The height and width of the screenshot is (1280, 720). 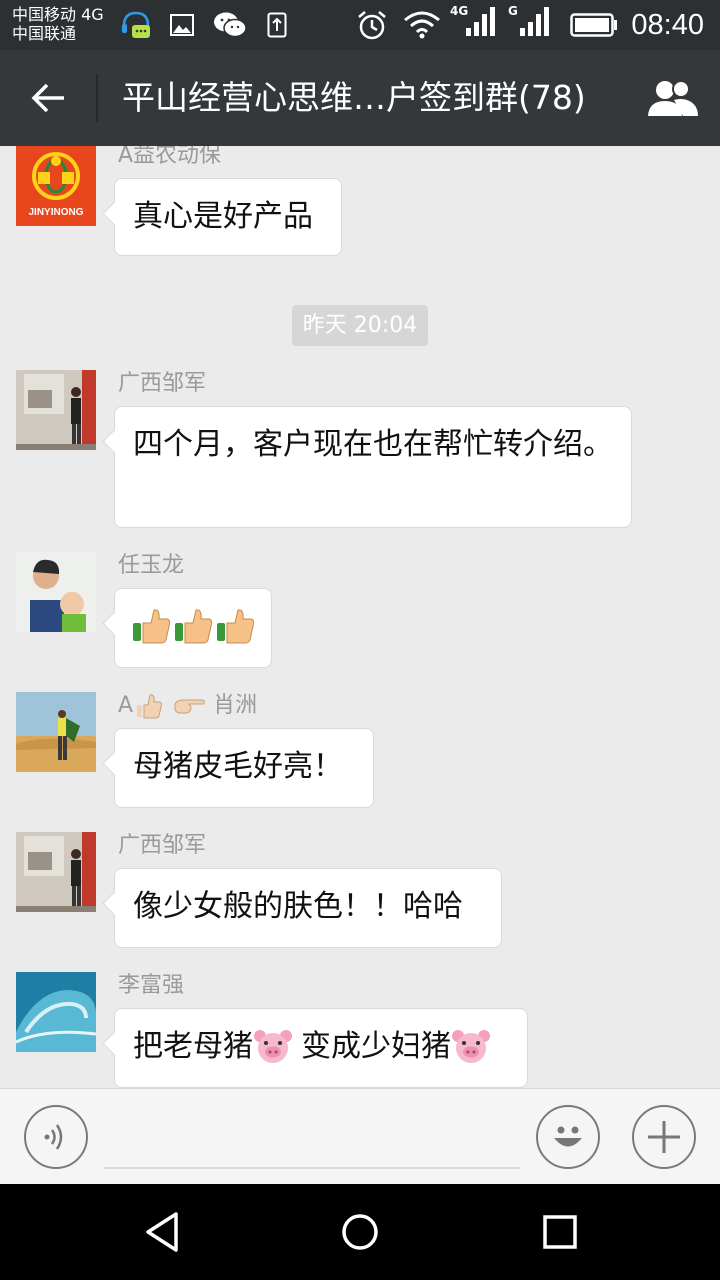 I want to click on emoji-button, so click(x=568, y=1137).